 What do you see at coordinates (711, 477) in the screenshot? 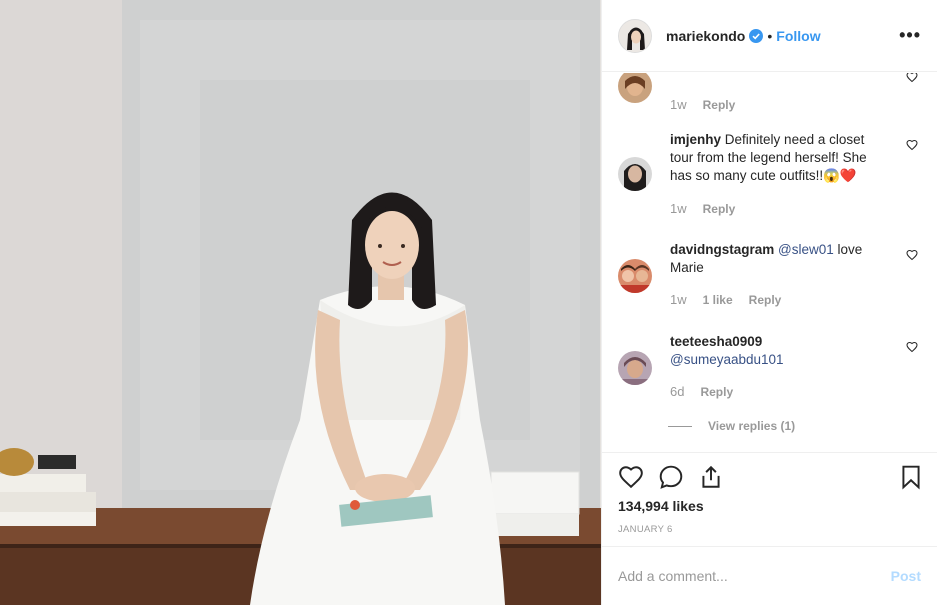
I see `share-icon` at bounding box center [711, 477].